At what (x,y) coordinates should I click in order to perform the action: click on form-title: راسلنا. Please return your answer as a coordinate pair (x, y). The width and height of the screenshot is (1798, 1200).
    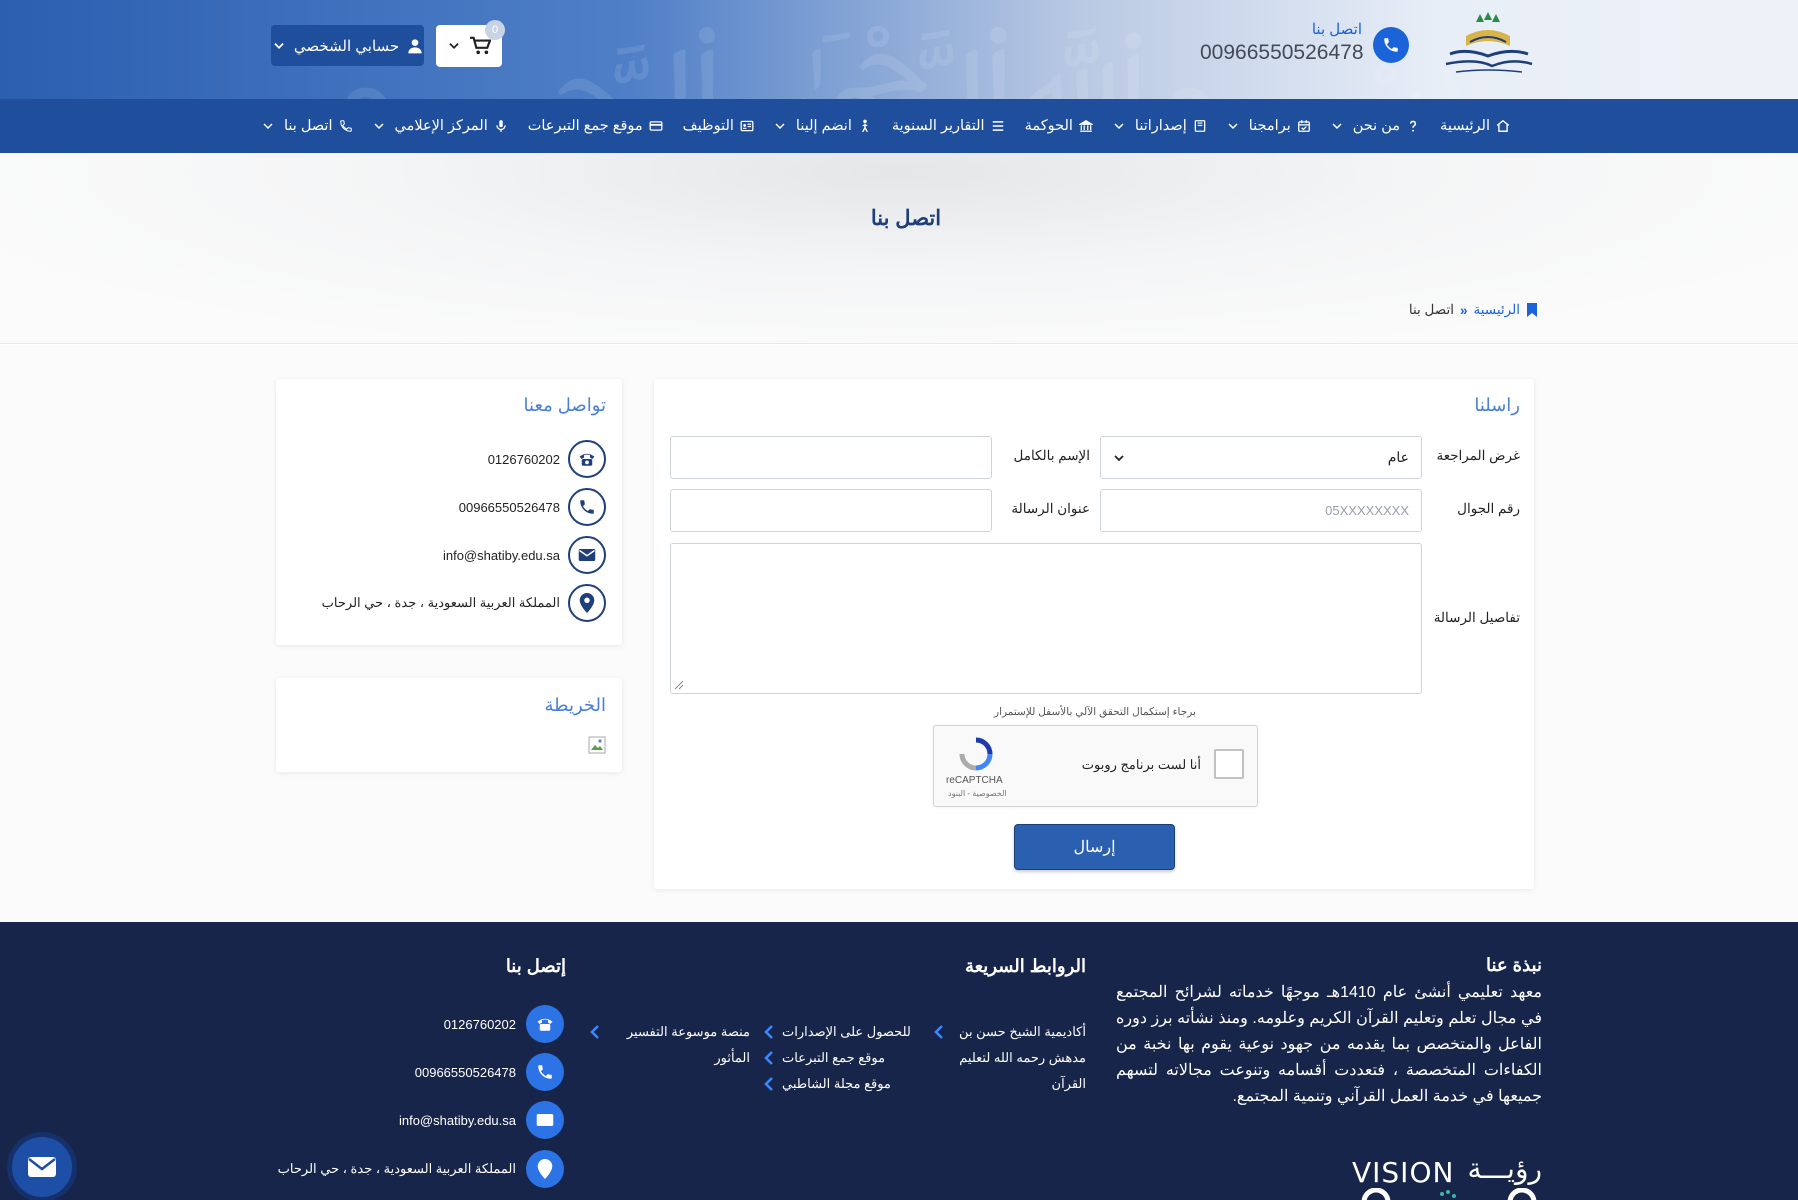
    Looking at the image, I should click on (1497, 405).